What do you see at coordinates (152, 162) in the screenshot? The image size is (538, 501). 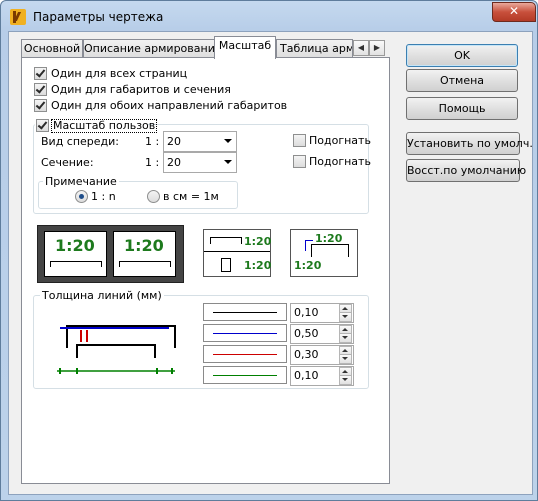 I see `section-scale-prefix: 1 :` at bounding box center [152, 162].